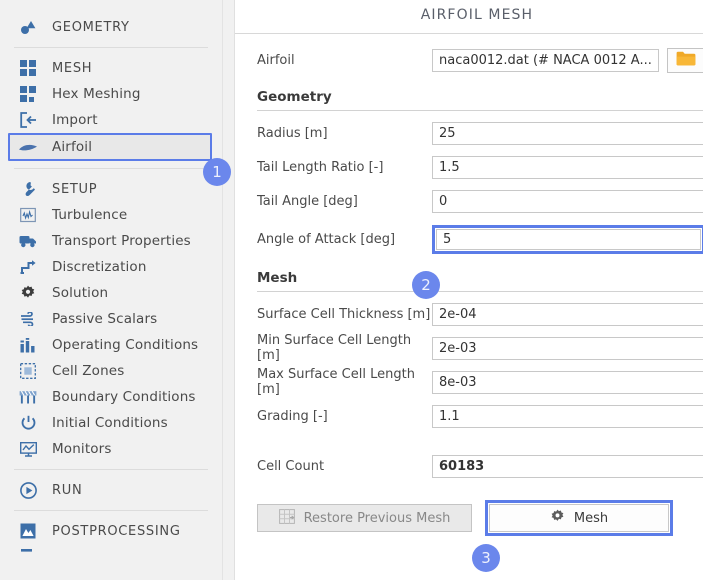 This screenshot has height=580, width=703. Describe the element at coordinates (28, 345) in the screenshot. I see `bar-chart-icon` at that location.